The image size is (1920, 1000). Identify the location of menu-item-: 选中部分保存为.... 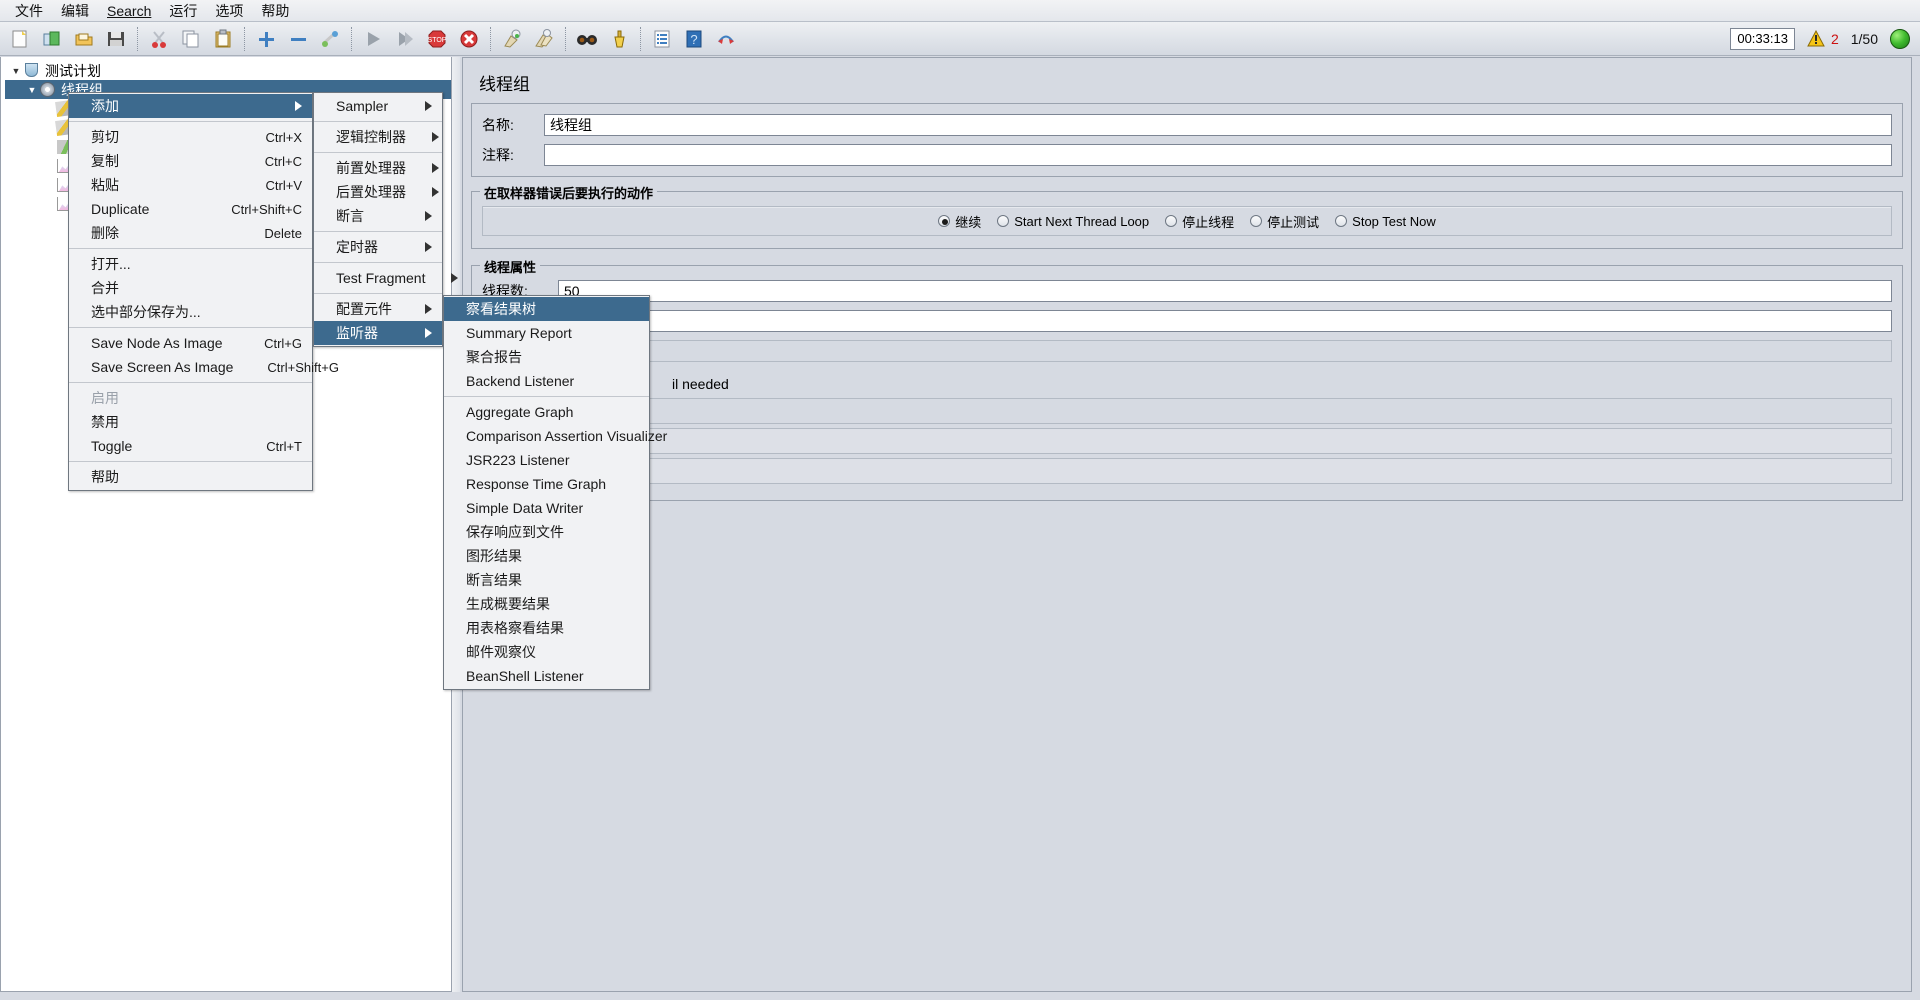
(190, 312).